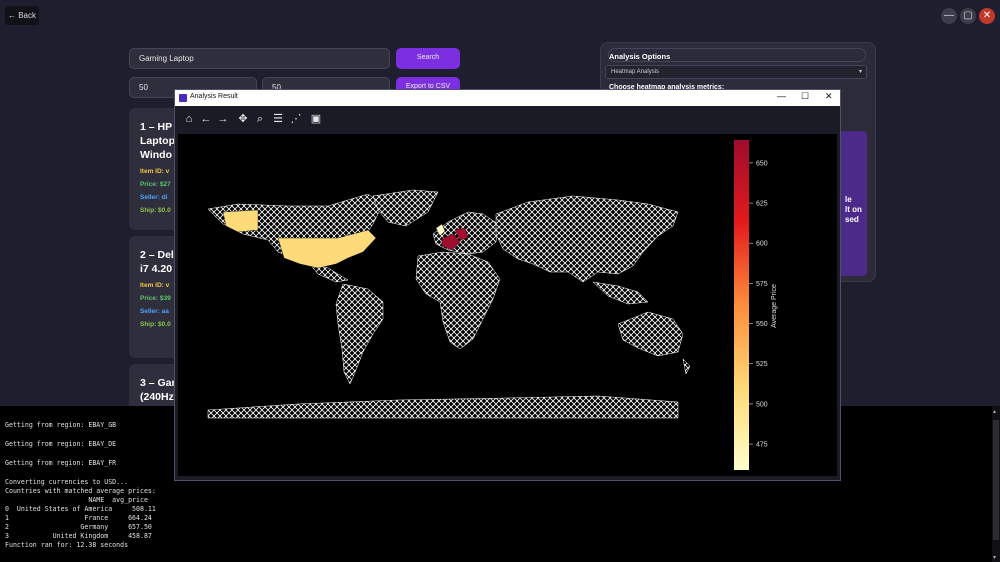  What do you see at coordinates (428, 58) in the screenshot?
I see `search-button: Search` at bounding box center [428, 58].